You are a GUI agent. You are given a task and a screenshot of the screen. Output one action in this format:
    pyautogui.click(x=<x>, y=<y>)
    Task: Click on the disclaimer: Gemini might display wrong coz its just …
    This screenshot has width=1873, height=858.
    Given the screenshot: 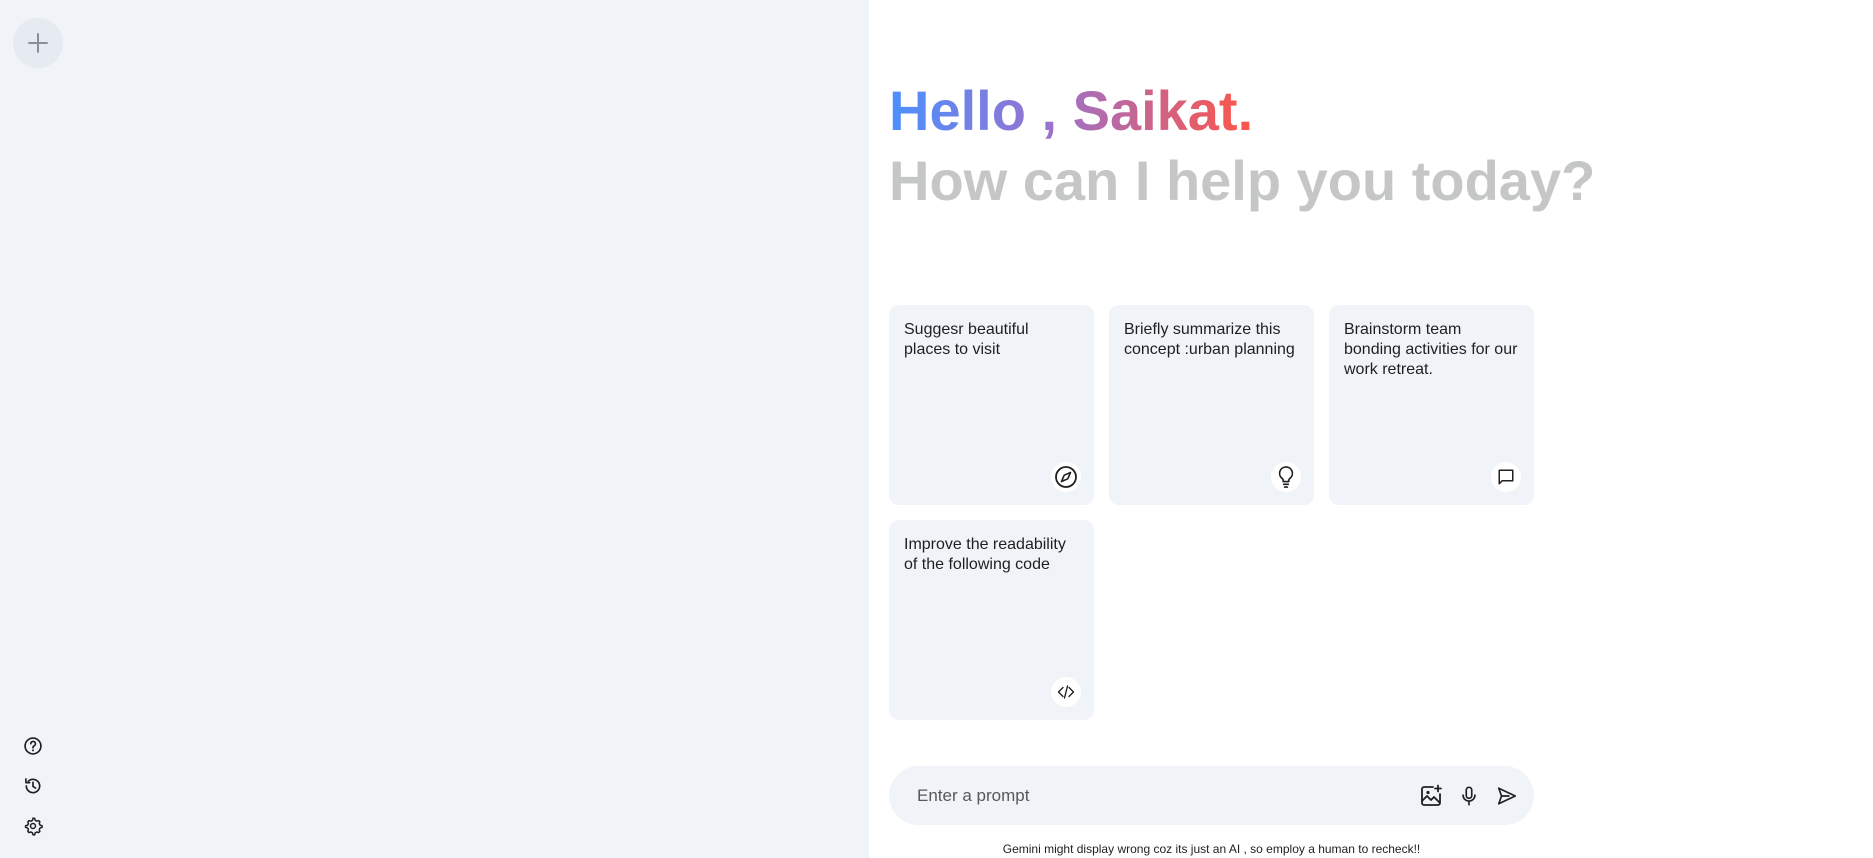 What is the action you would take?
    pyautogui.click(x=1211, y=849)
    